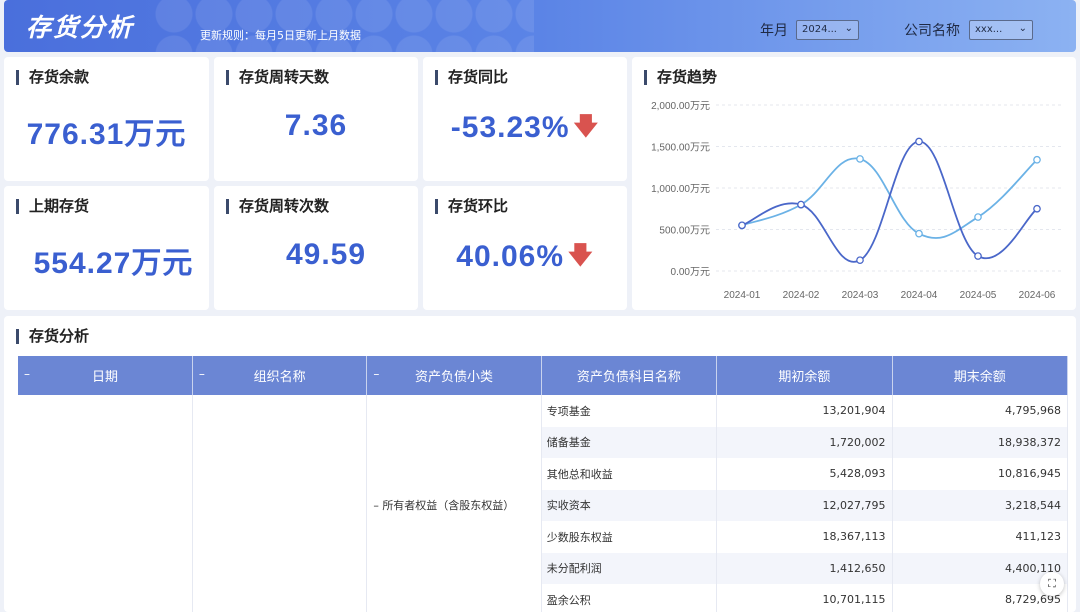 The width and height of the screenshot is (1080, 612). Describe the element at coordinates (804, 474) in the screenshot. I see `cell-opening-balance: 5,428,093` at that location.